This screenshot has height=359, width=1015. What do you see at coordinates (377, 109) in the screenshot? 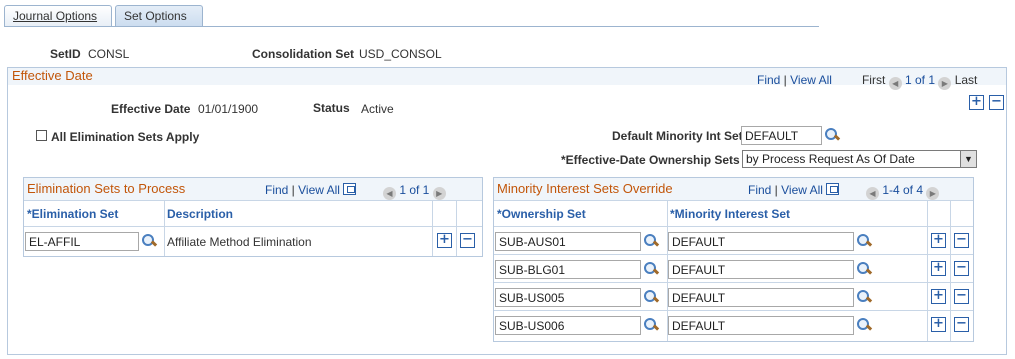
I see `status-value: Active` at bounding box center [377, 109].